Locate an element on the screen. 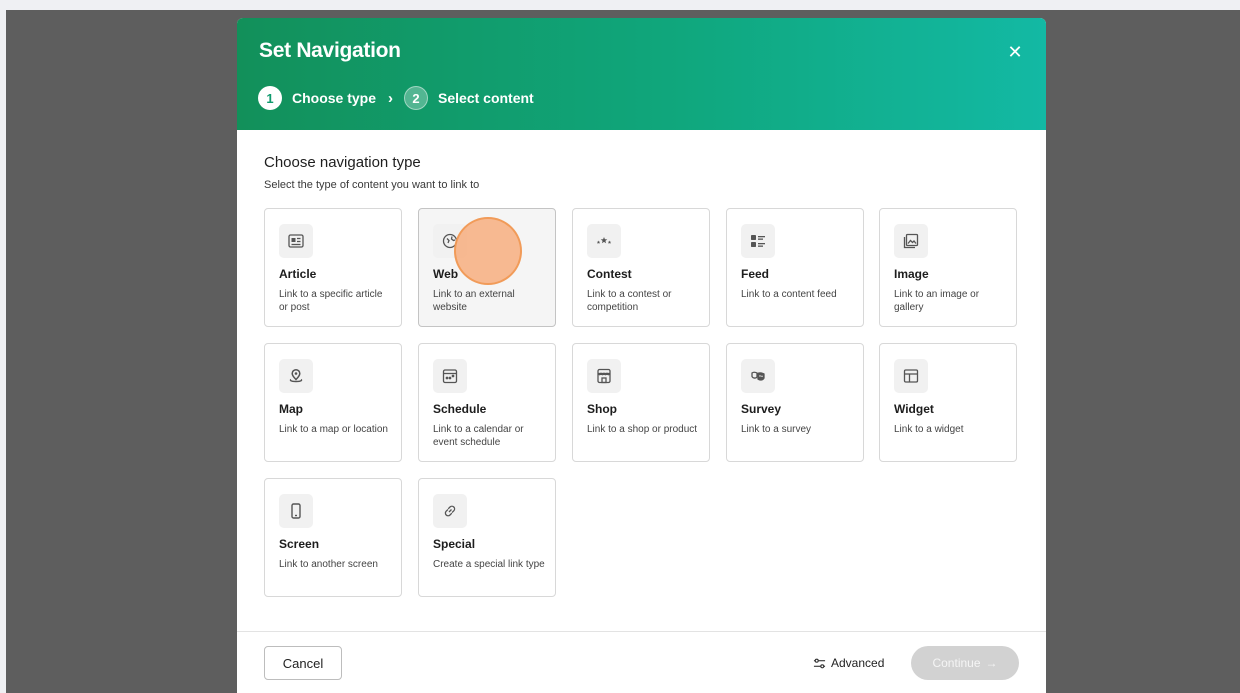 The height and width of the screenshot is (693, 1240). image-icon is located at coordinates (911, 241).